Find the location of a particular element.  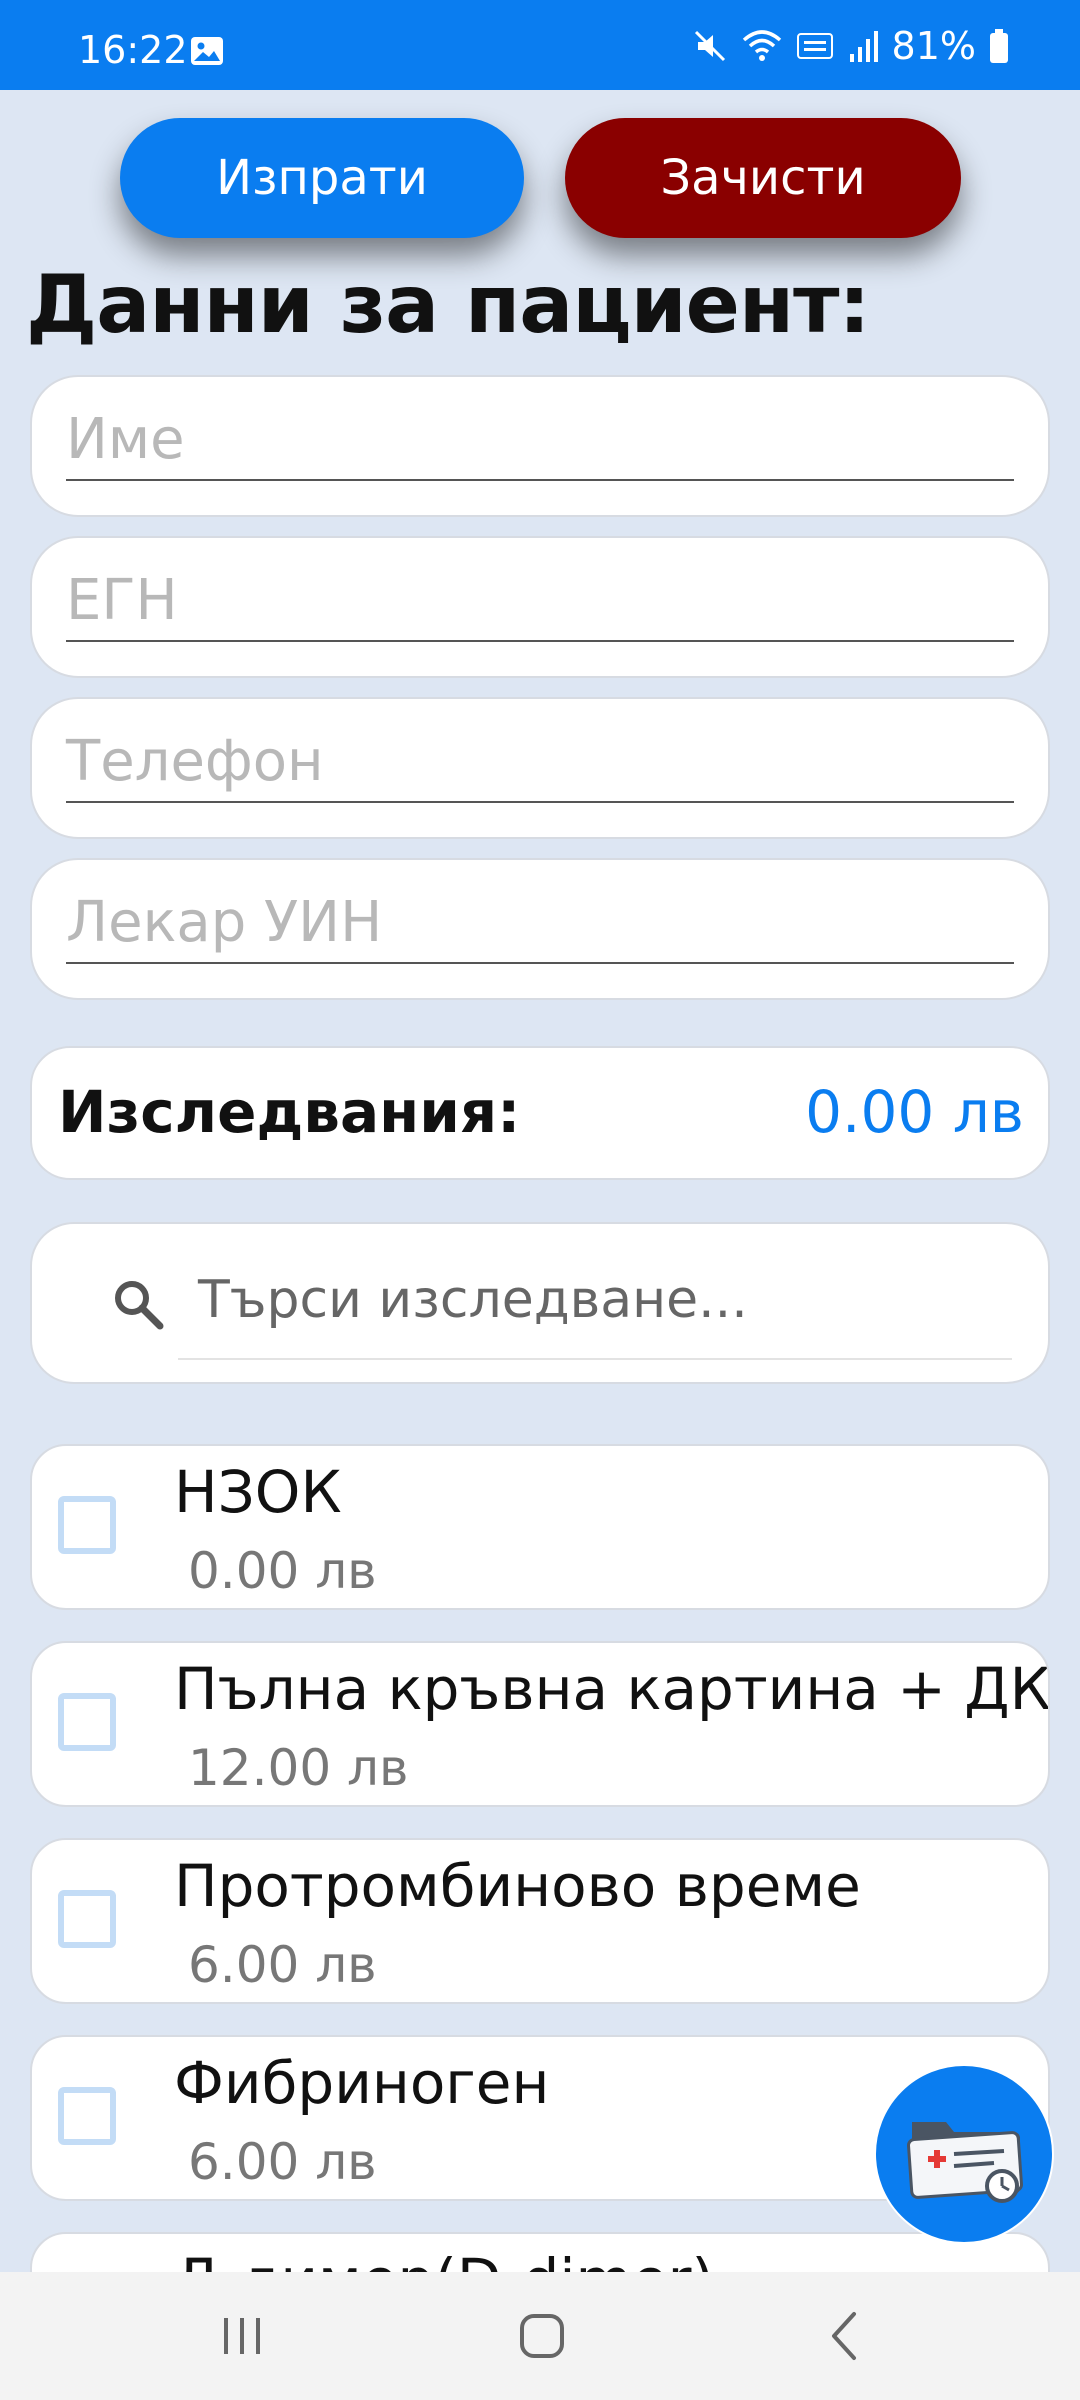

image-icon is located at coordinates (207, 51).